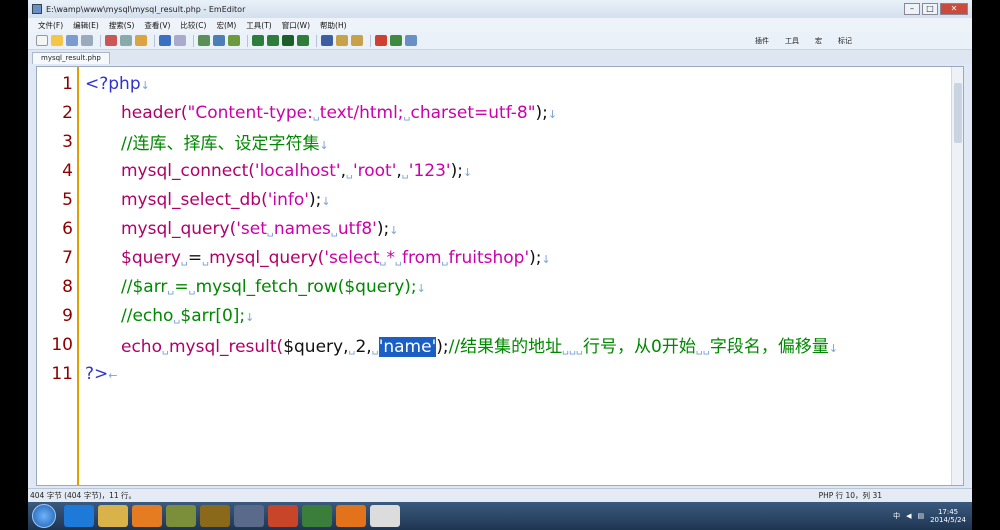 Image resolution: width=1000 pixels, height=530 pixels. What do you see at coordinates (258, 40) in the screenshot?
I see `view-mode-icon` at bounding box center [258, 40].